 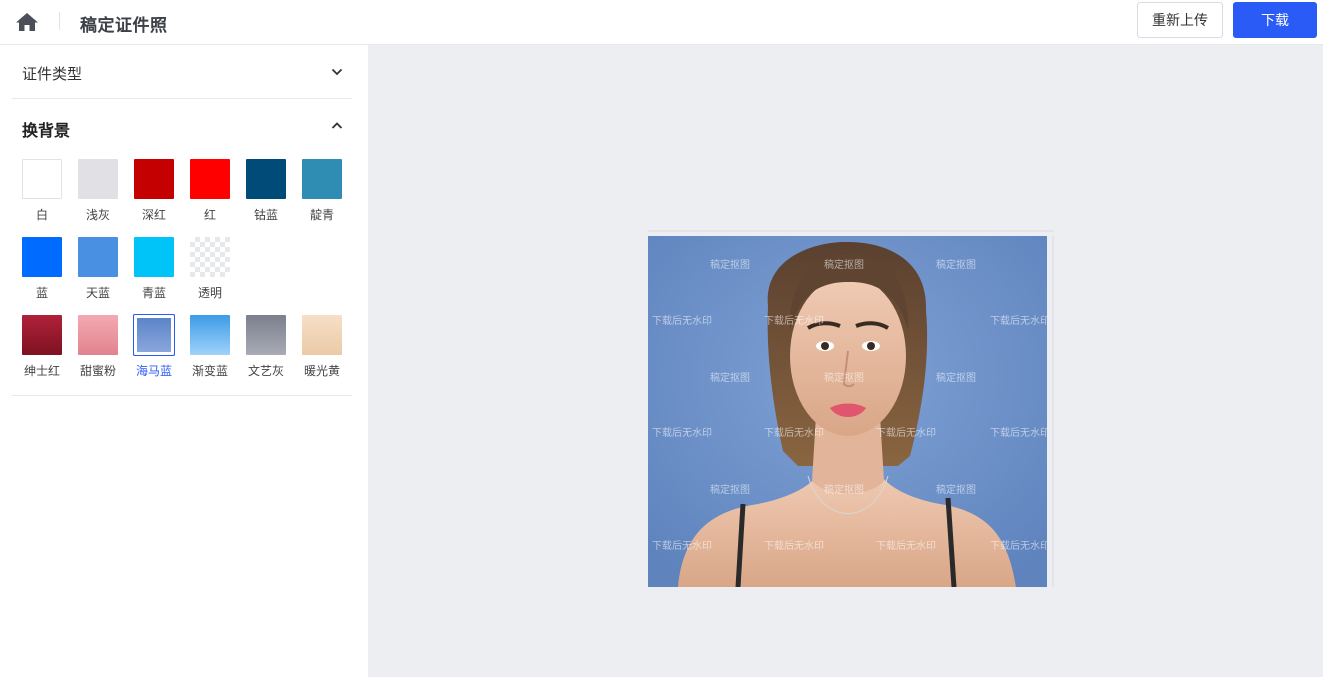 I want to click on swatch-16: 暖光黄, so click(x=322, y=347).